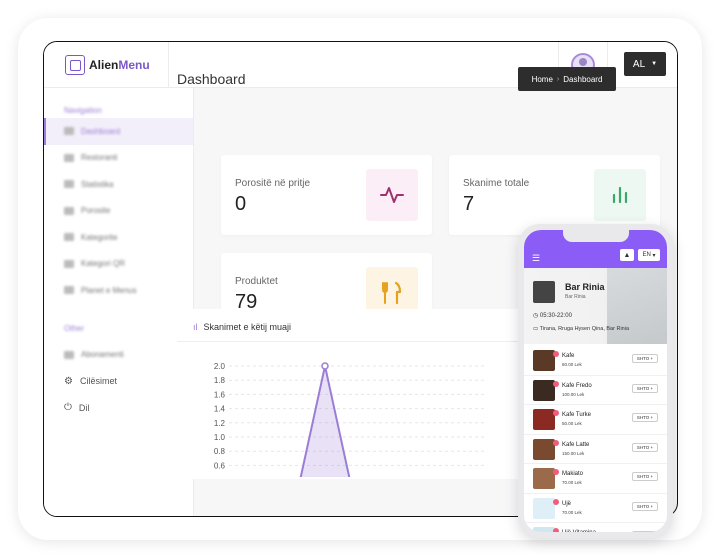  What do you see at coordinates (536, 258) in the screenshot?
I see `hamburger-menu-icon: ☰` at bounding box center [536, 258].